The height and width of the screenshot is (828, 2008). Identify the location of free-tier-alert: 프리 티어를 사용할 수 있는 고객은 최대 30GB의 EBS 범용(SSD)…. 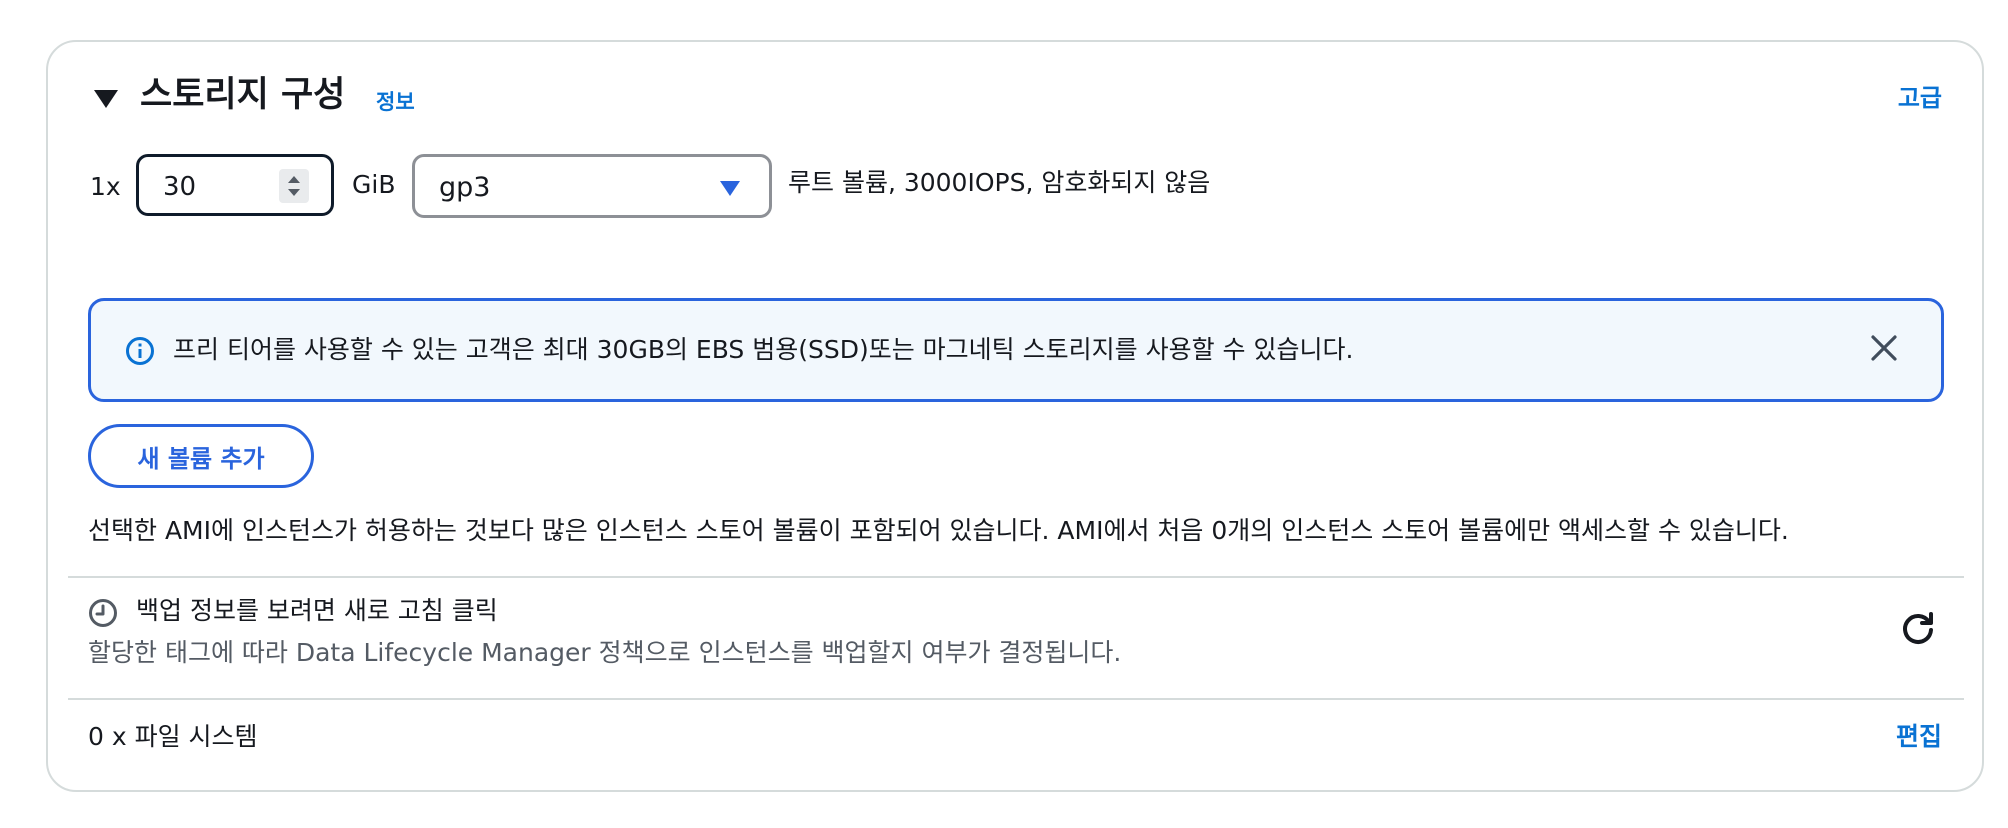
(1016, 350).